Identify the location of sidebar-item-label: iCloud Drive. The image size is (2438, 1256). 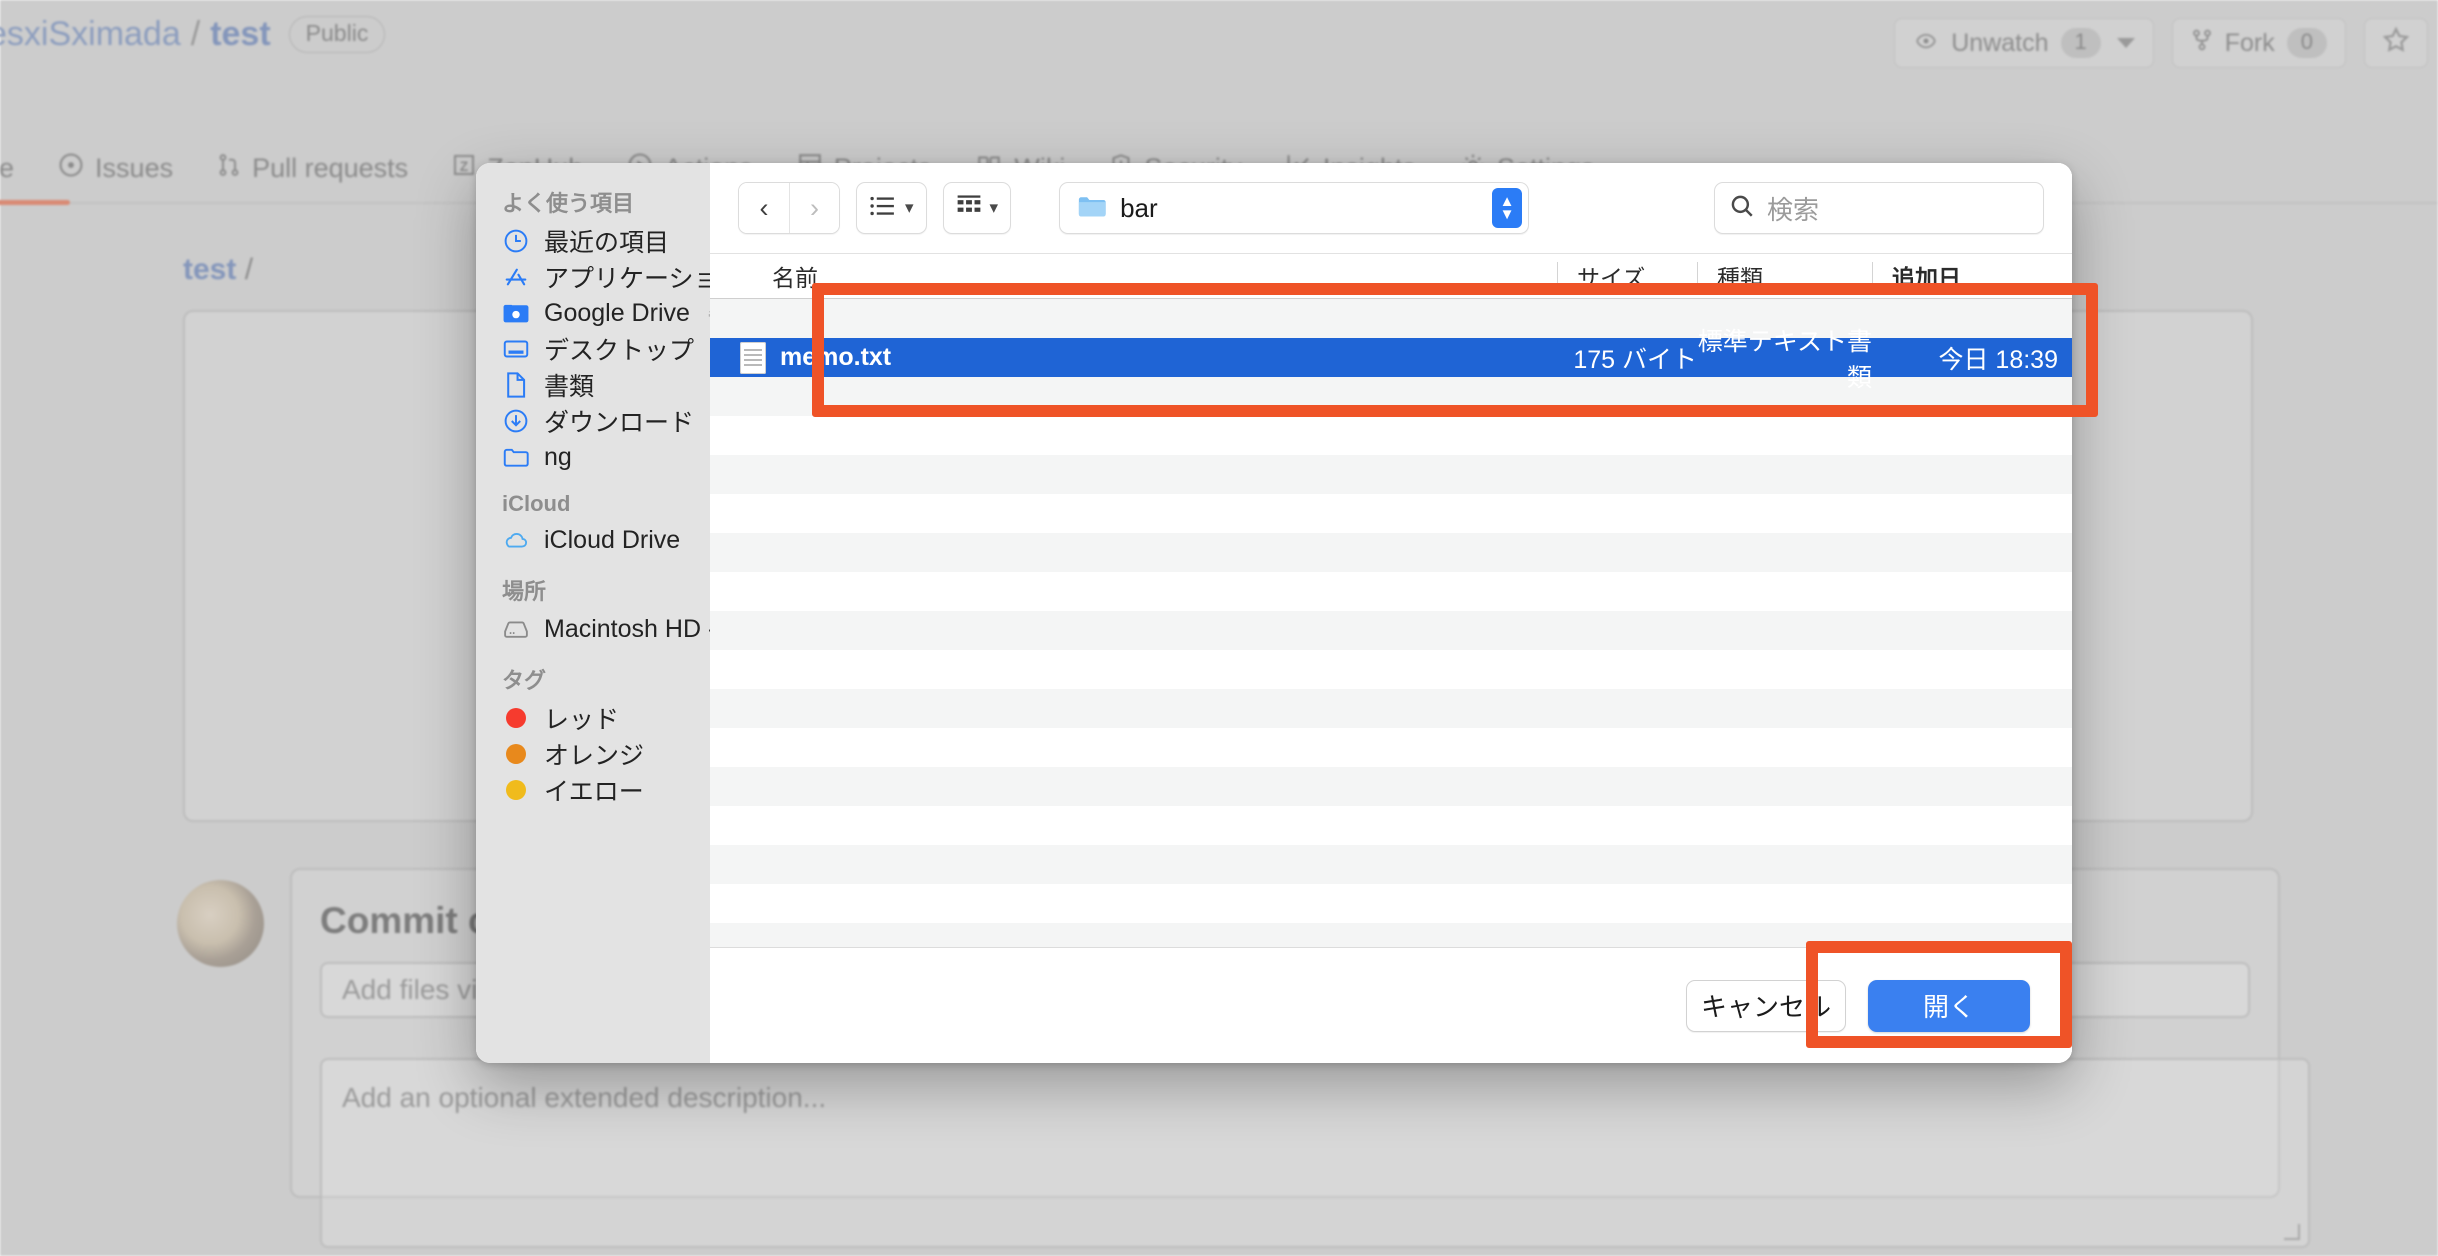
(612, 539).